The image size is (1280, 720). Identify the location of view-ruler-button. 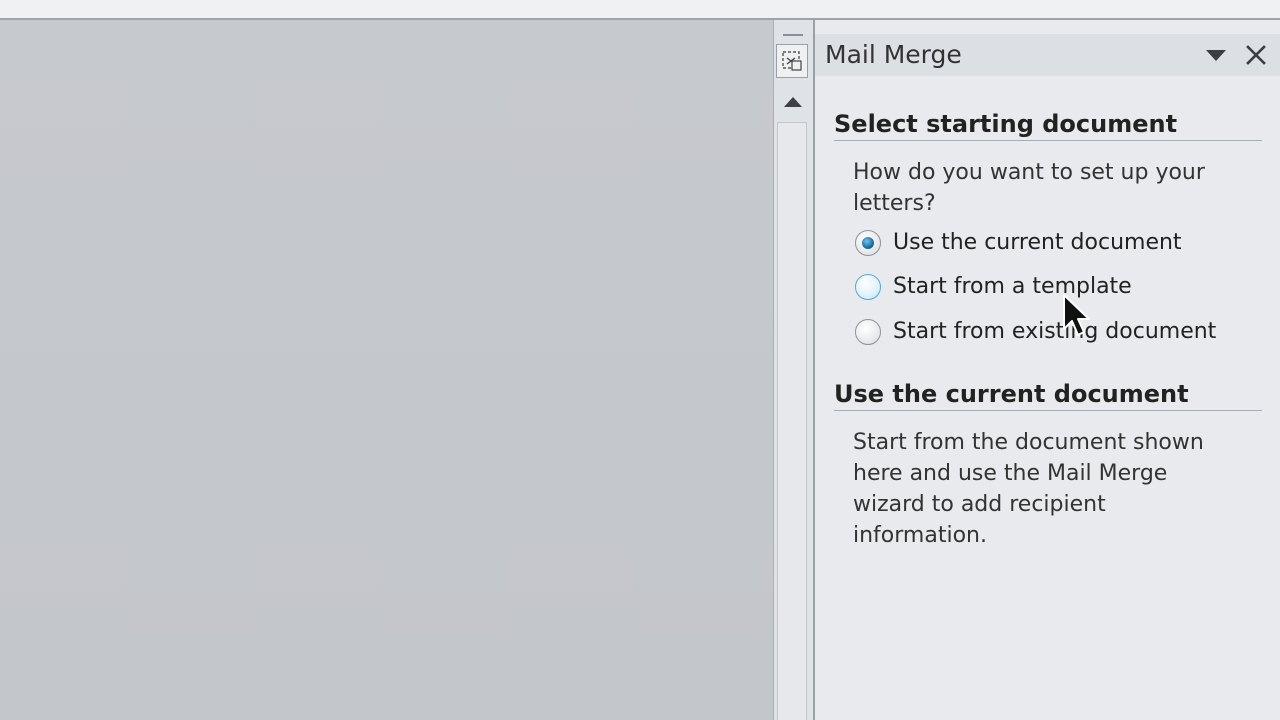
(792, 61).